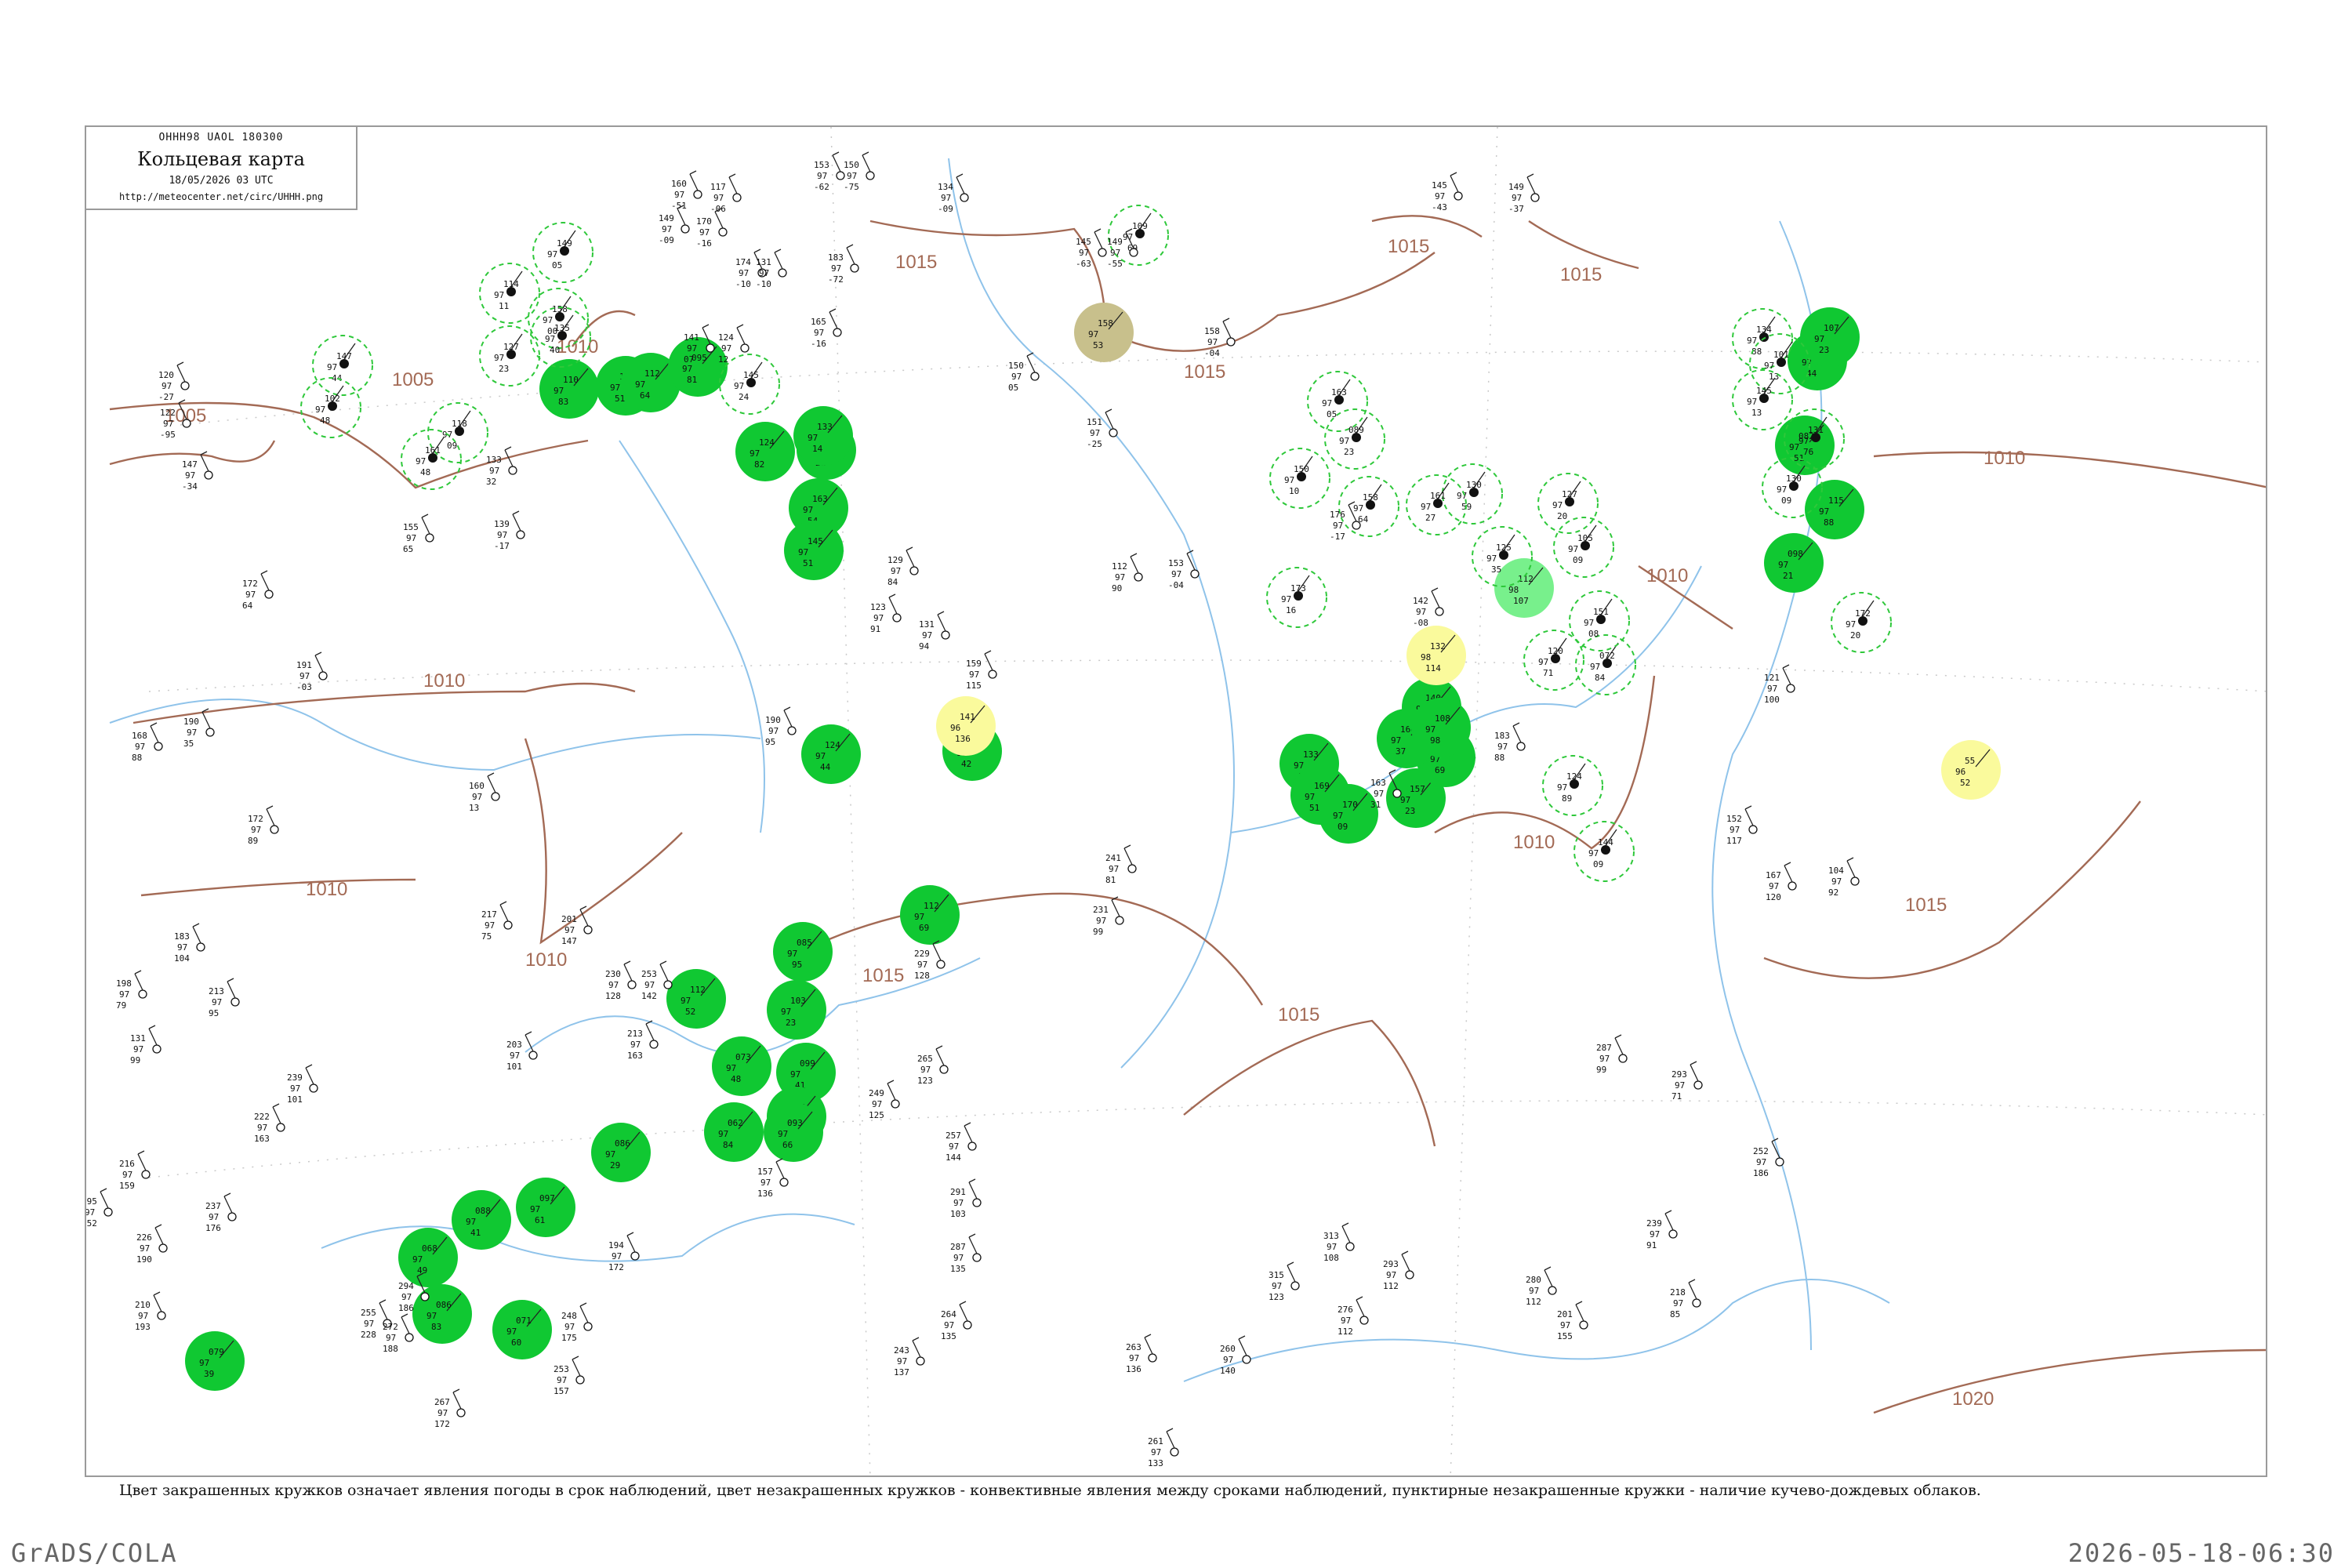  What do you see at coordinates (1331, 1258) in the screenshot?
I see `station-value: 108` at bounding box center [1331, 1258].